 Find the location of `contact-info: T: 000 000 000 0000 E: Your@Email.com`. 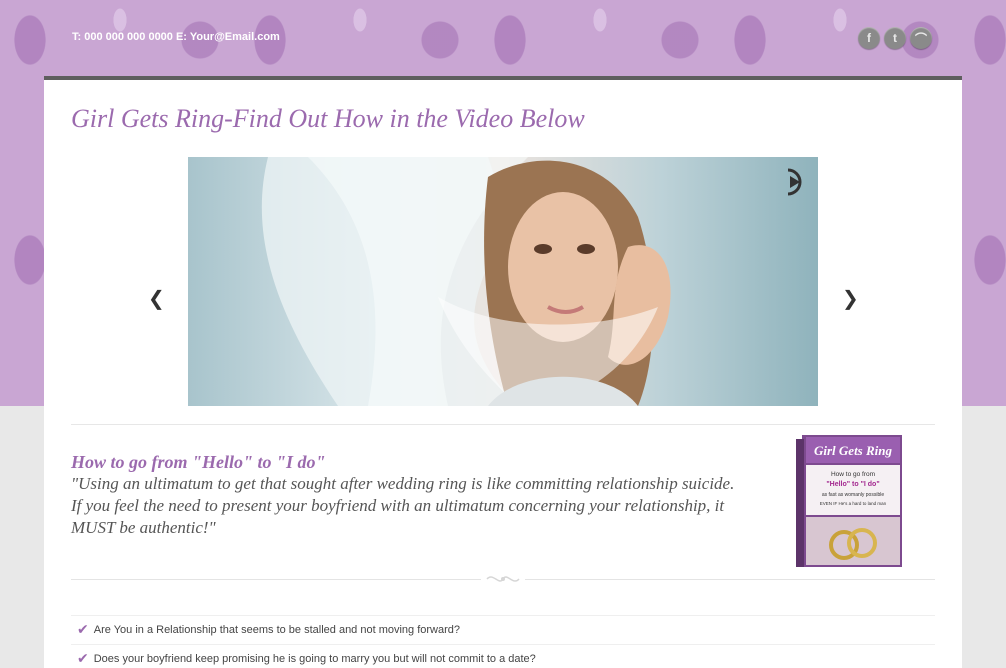

contact-info: T: 000 000 000 0000 E: Your@Email.com is located at coordinates (176, 37).